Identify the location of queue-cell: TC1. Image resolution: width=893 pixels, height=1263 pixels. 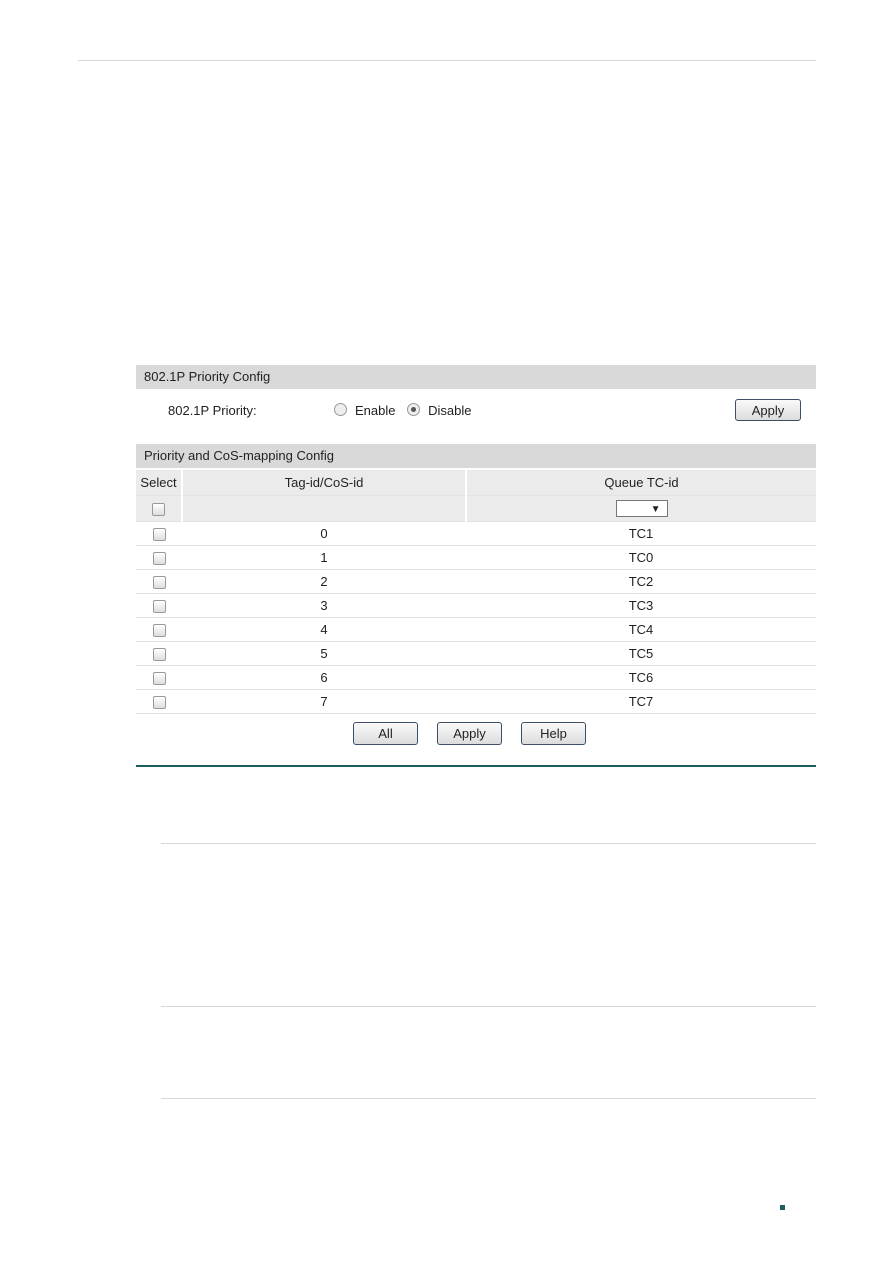
(641, 533).